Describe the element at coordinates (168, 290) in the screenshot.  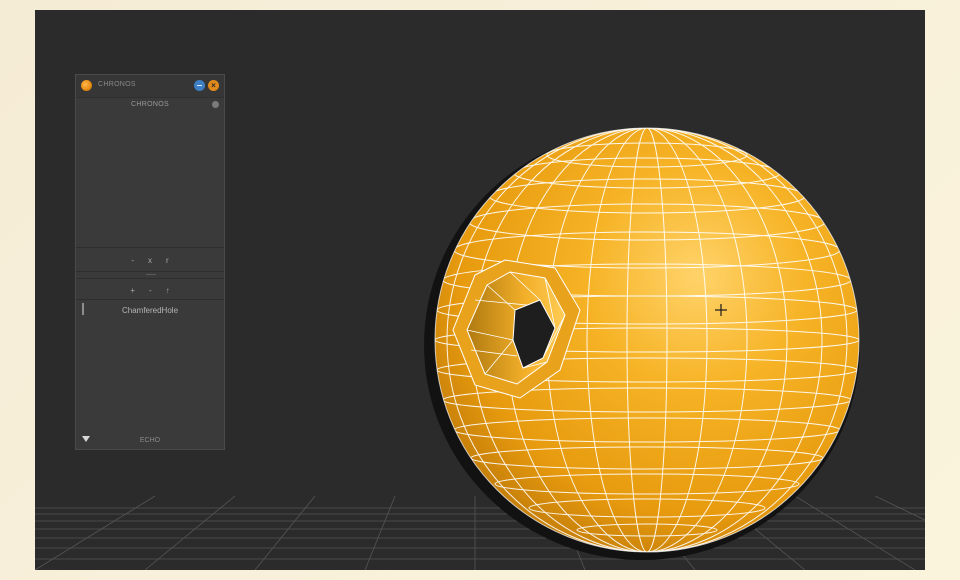
I see `move-up-button: ↑` at that location.